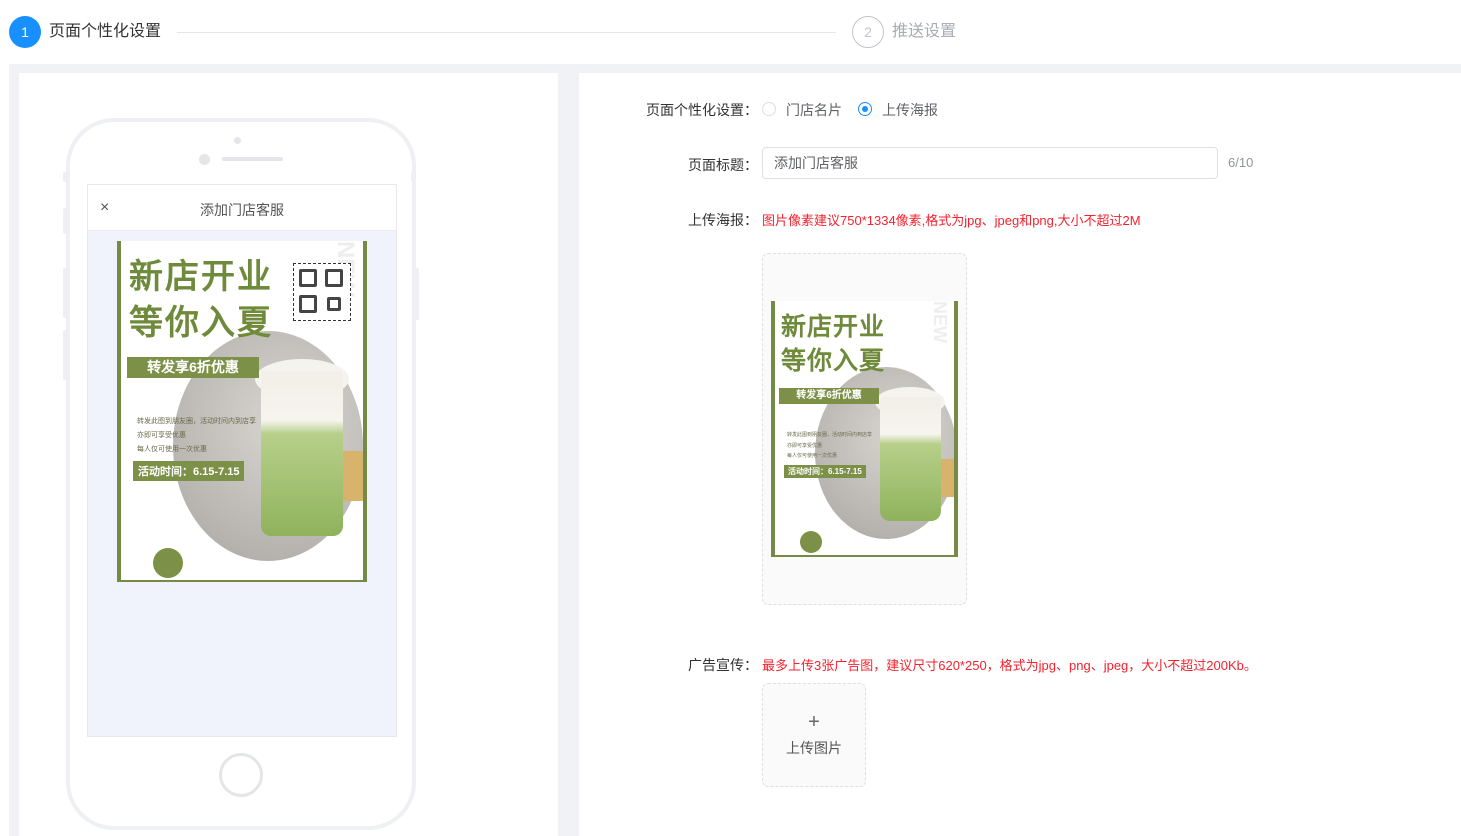  I want to click on ad-upload-label: 上传图片, so click(814, 748).